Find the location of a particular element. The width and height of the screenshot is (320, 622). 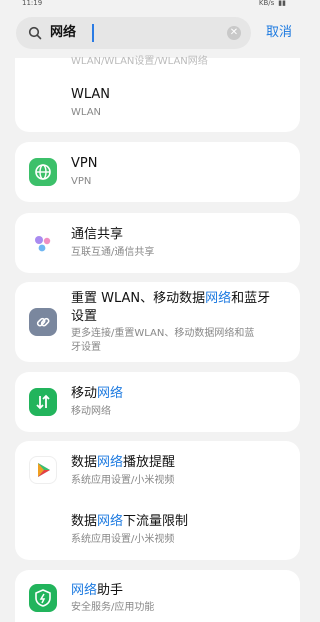

result-item-video-reminder: 数据网络播放提醒 系统应用设置/小米视频 is located at coordinates (157, 470).